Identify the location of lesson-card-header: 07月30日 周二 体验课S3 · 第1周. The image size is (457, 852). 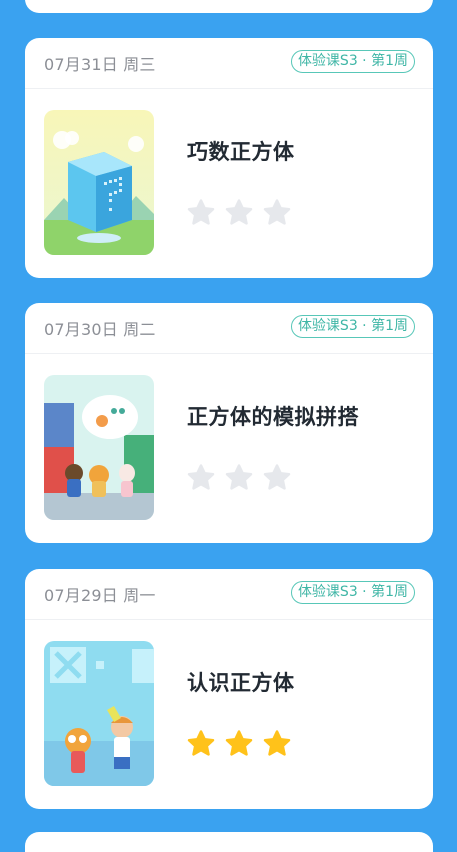
(229, 328).